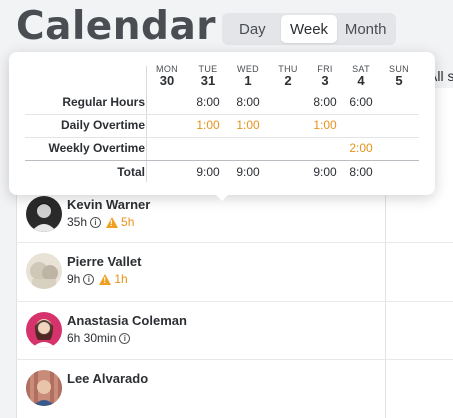 The height and width of the screenshot is (418, 453). Describe the element at coordinates (128, 222) in the screenshot. I see `overtime-warning: 5h` at that location.